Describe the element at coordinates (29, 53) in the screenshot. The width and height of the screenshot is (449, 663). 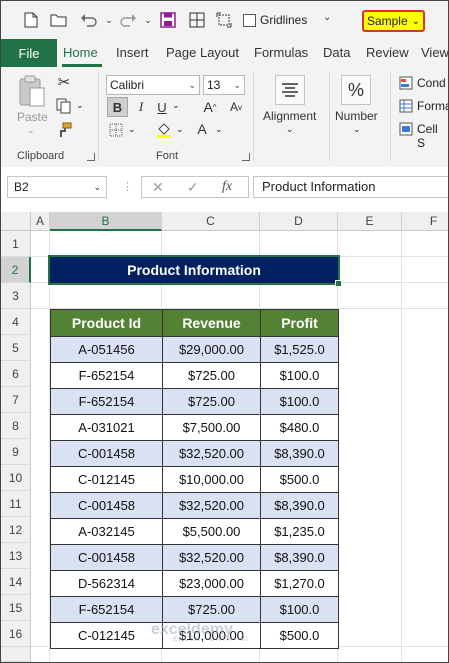
I see `tab-file: File` at that location.